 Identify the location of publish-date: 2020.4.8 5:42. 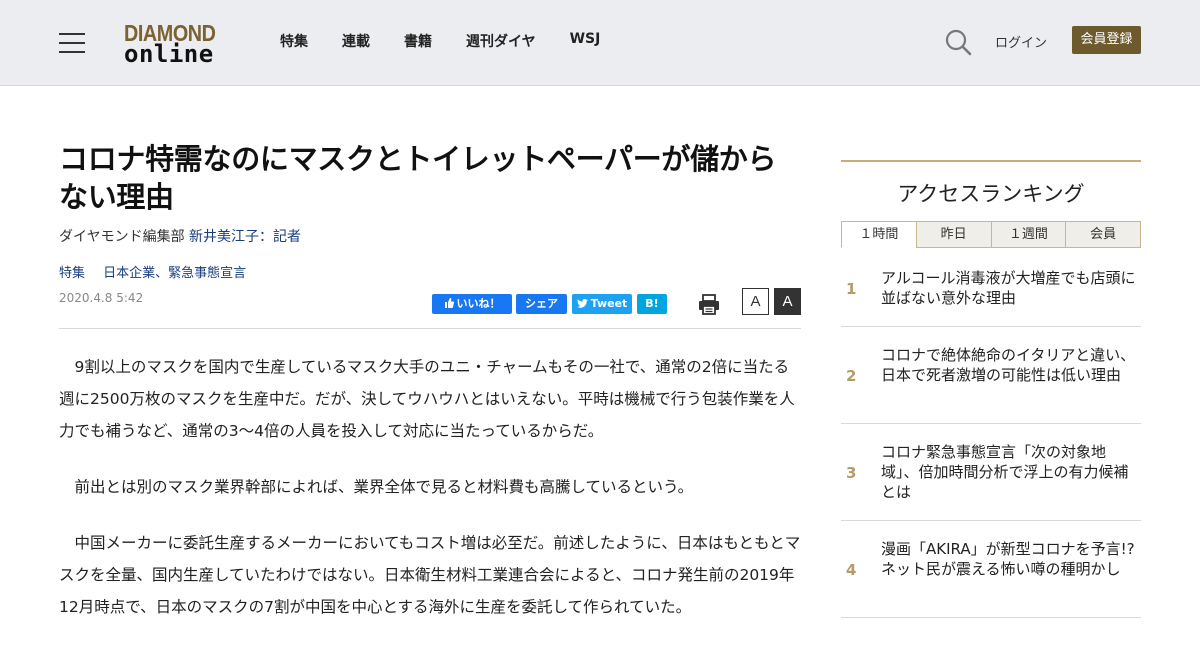
(101, 298).